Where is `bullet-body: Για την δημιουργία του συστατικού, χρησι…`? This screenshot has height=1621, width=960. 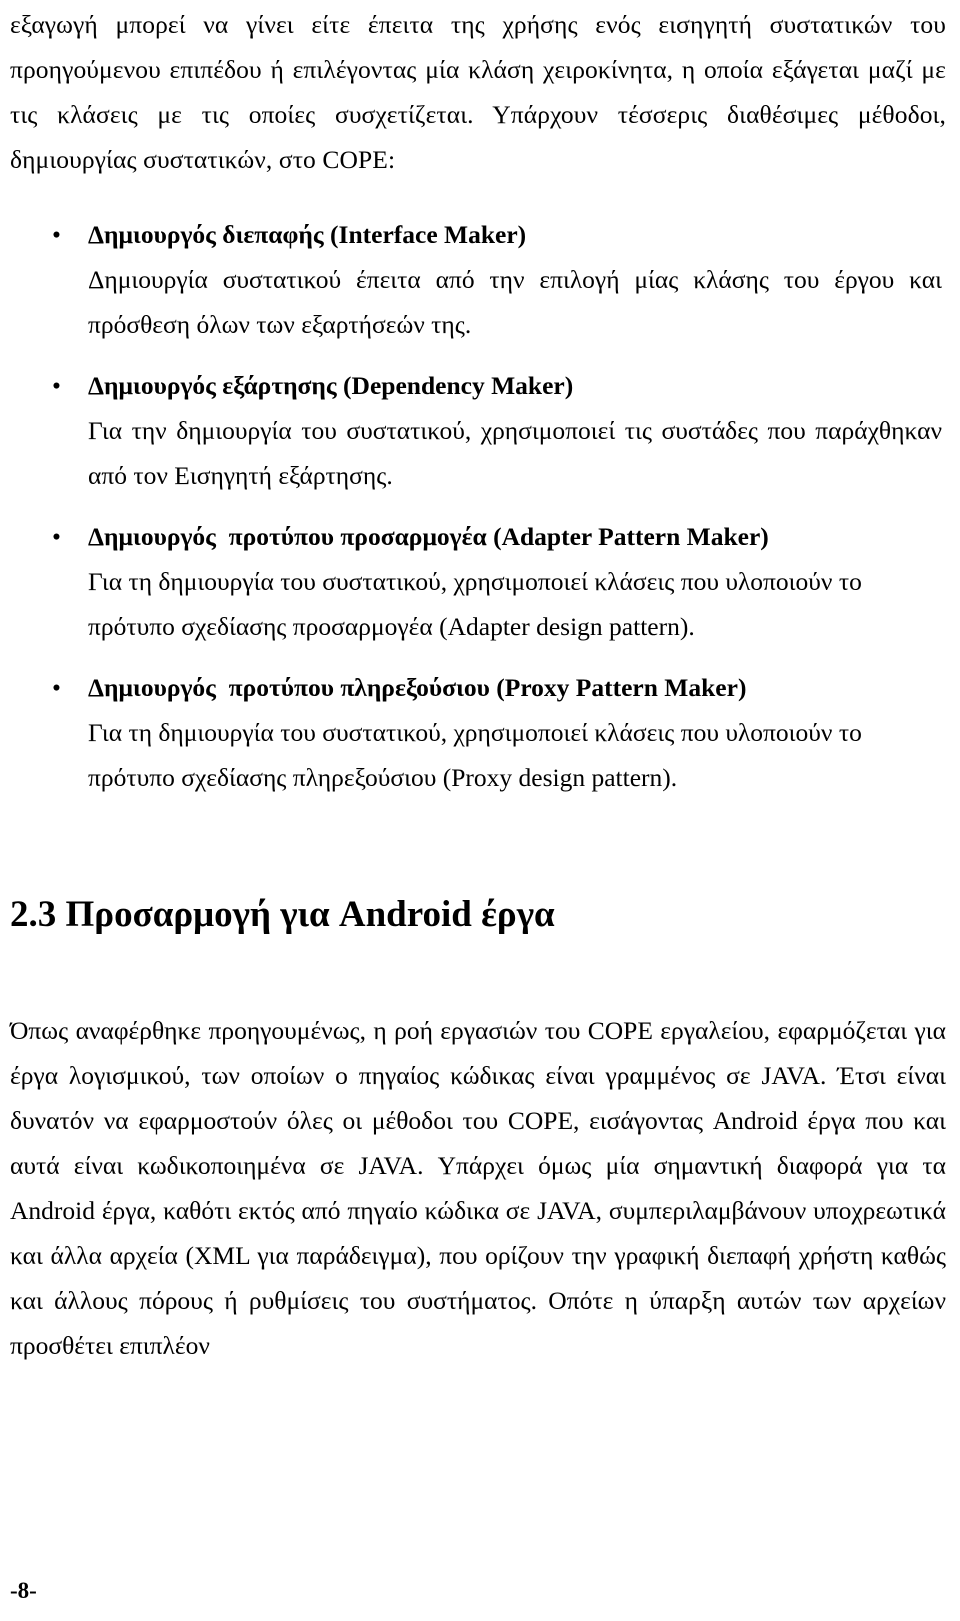 bullet-body: Για την δημιουργία του συστατικού, χρησι… is located at coordinates (515, 453).